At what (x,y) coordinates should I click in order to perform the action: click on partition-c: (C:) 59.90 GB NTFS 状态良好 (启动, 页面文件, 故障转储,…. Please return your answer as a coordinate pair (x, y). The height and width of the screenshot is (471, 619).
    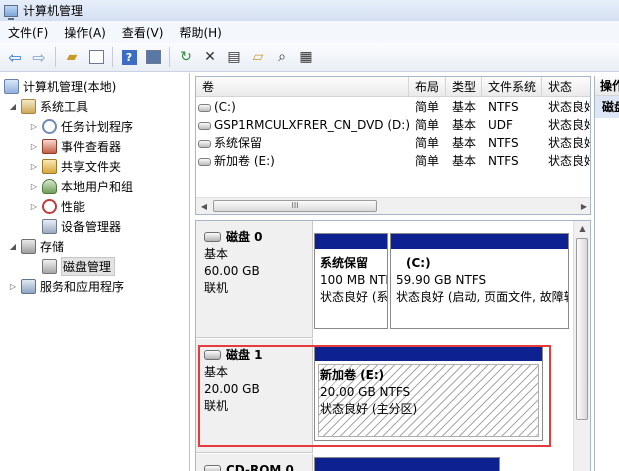
    Looking at the image, I should click on (479, 281).